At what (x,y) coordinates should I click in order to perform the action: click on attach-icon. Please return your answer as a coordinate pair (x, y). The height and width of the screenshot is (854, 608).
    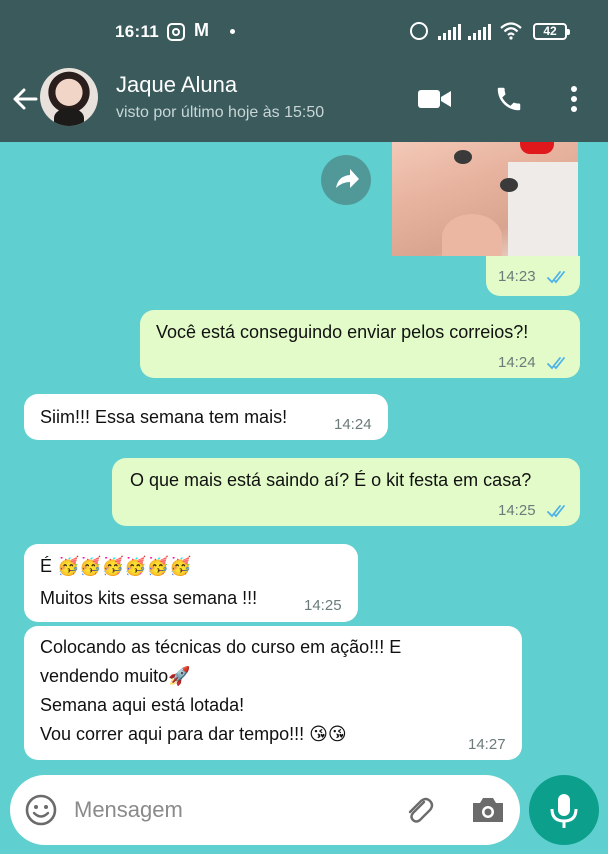
    Looking at the image, I should click on (419, 810).